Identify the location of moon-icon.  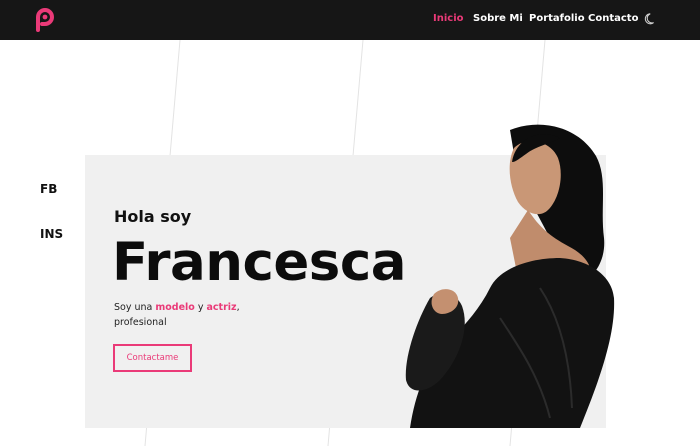
(651, 19).